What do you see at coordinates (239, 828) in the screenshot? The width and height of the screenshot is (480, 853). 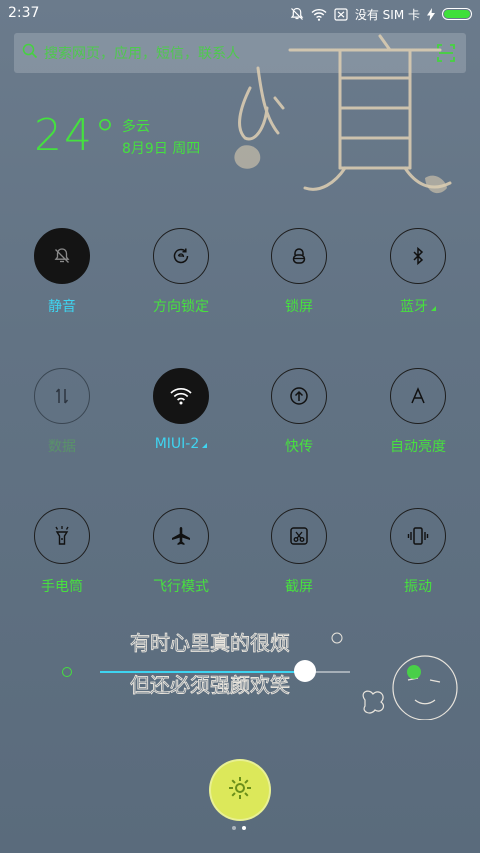 I see `page-indicator` at bounding box center [239, 828].